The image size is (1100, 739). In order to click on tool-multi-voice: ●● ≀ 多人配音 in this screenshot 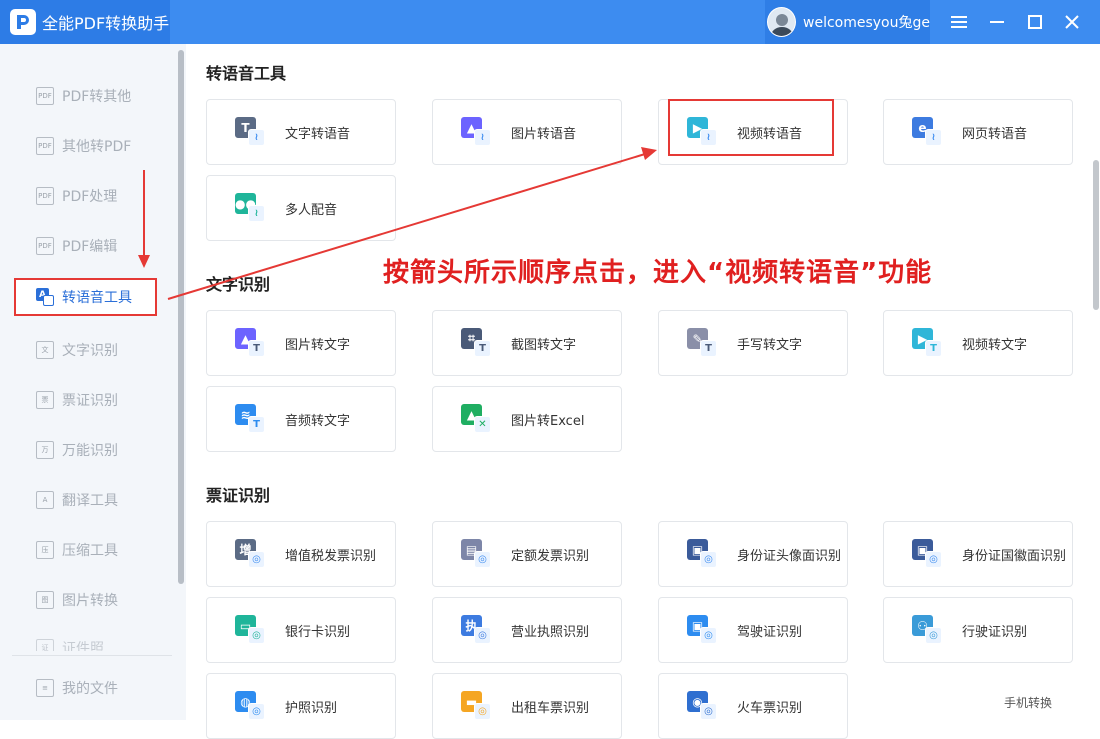, I will do `click(301, 208)`.